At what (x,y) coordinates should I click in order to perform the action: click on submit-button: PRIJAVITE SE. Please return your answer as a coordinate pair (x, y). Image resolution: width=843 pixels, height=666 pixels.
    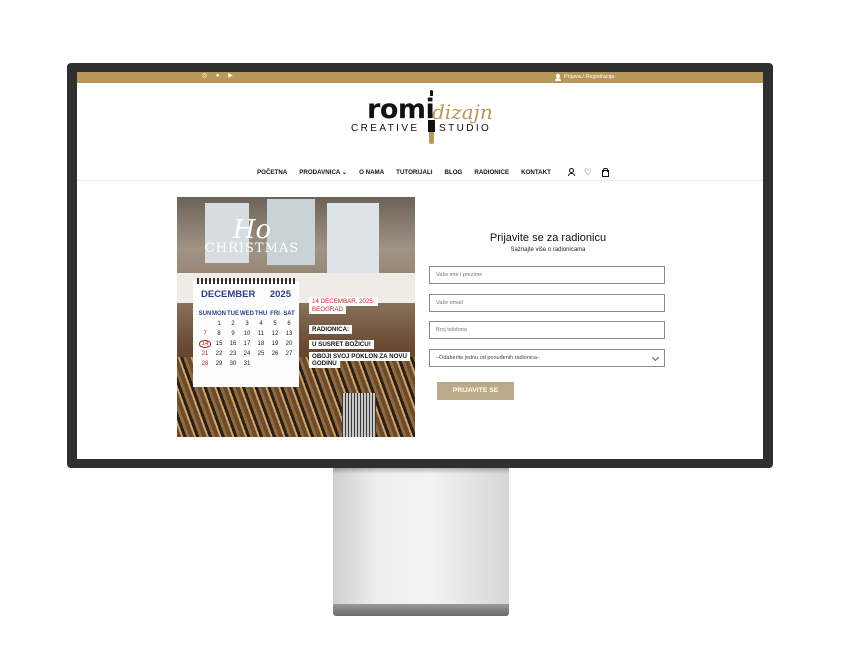
    Looking at the image, I should click on (475, 391).